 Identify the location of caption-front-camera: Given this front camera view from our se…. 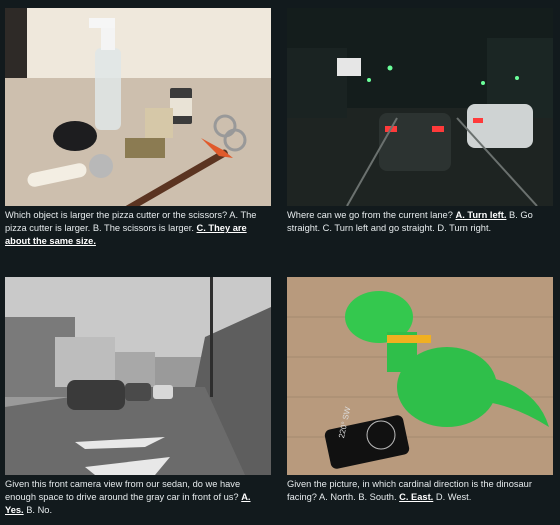
(138, 498).